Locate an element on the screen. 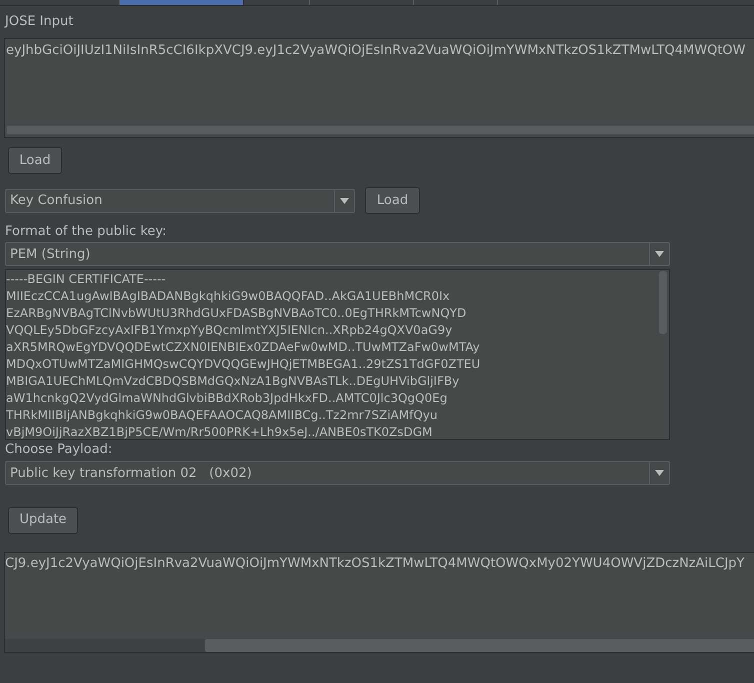 The image size is (754, 683). payload-label: Choose Payload: is located at coordinates (59, 450).